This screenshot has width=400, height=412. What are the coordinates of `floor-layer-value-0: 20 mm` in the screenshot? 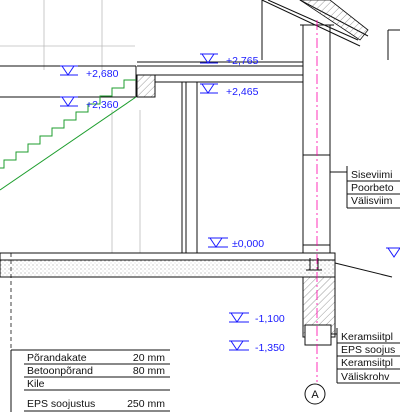 It's located at (149, 358).